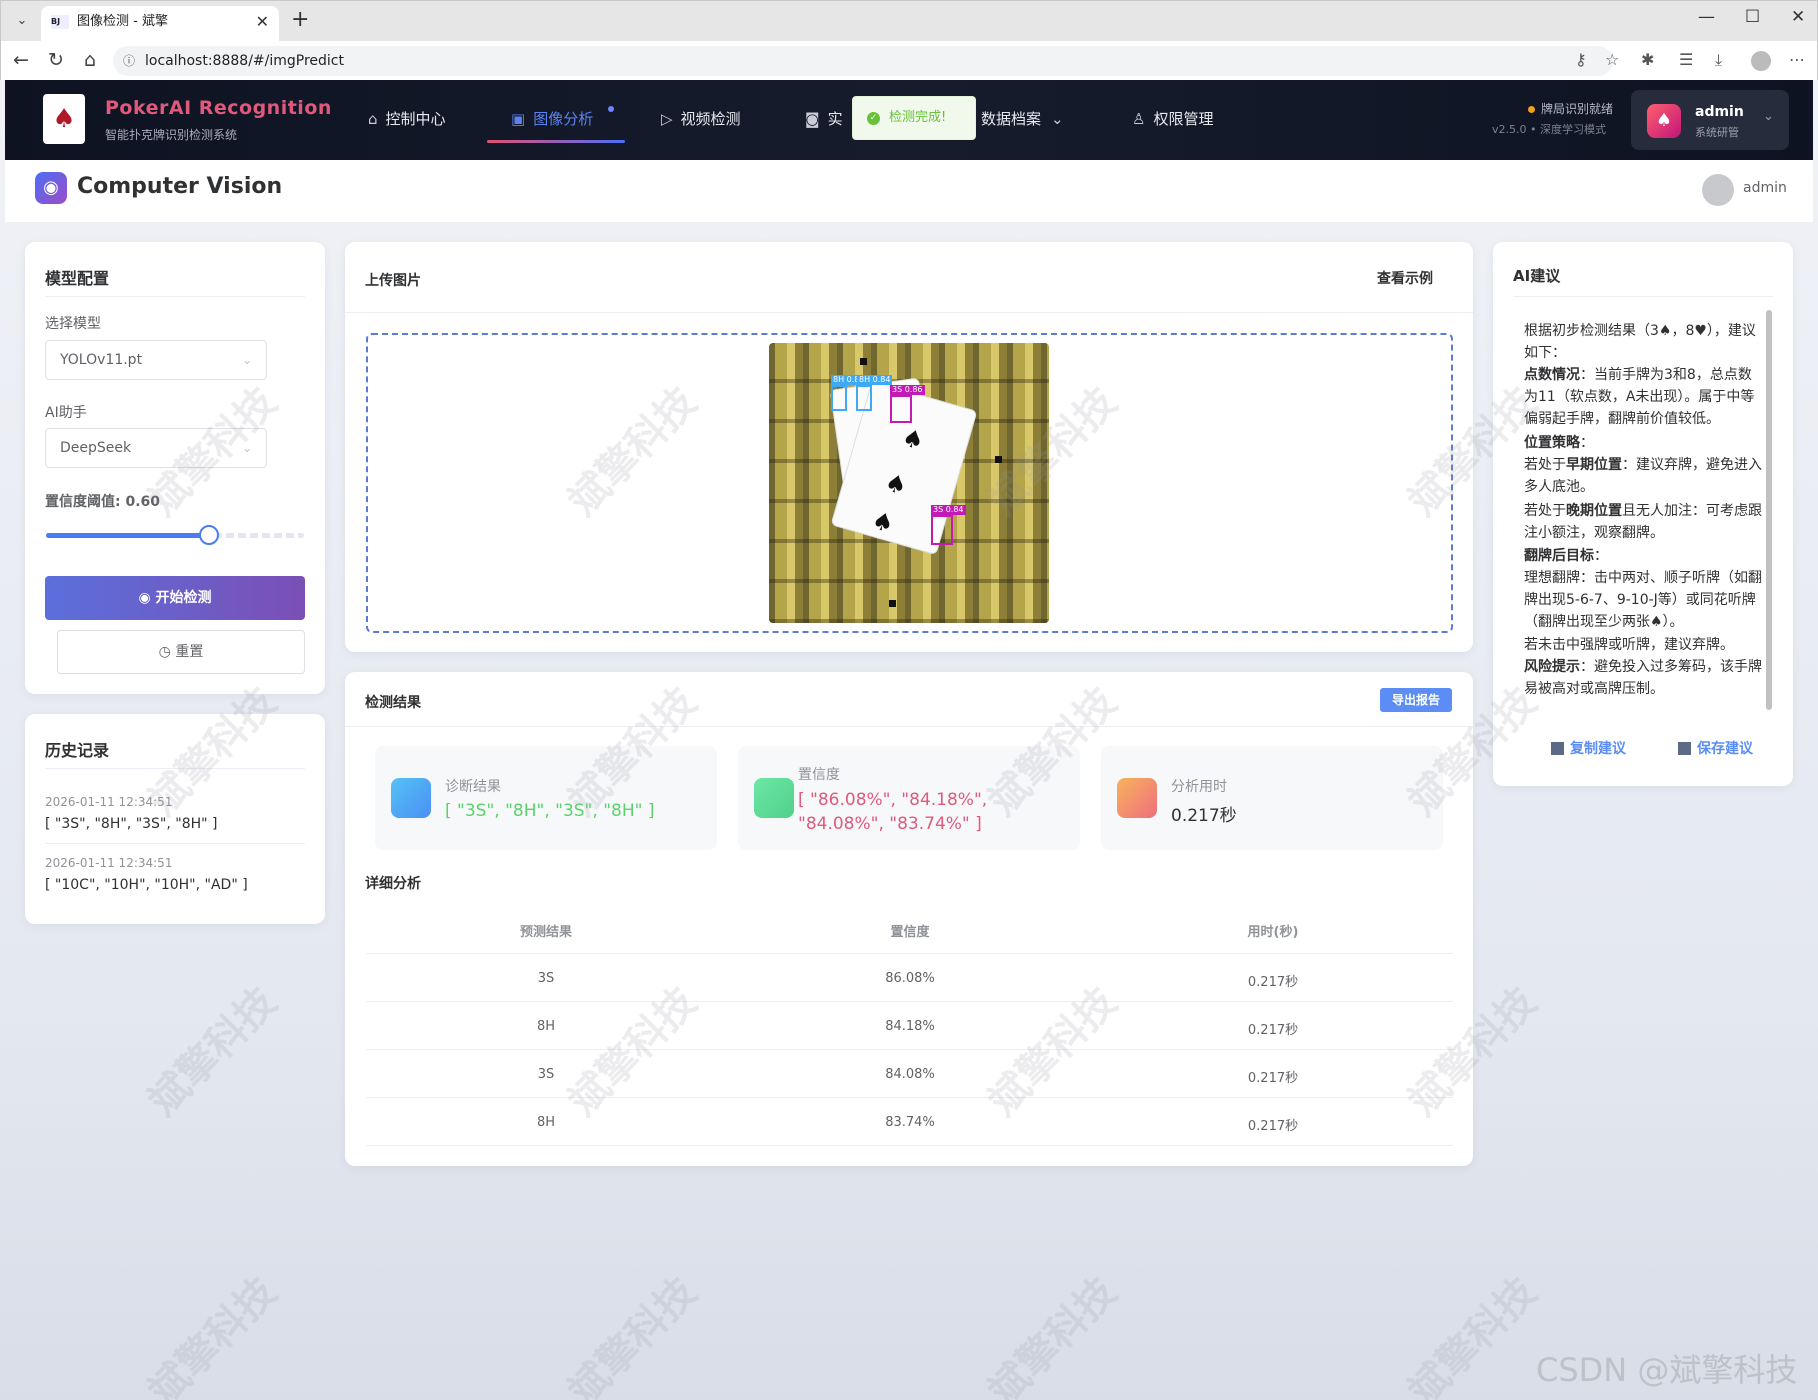 This screenshot has width=1818, height=1400. I want to click on advice-bold: 早期位置, so click(1594, 465).